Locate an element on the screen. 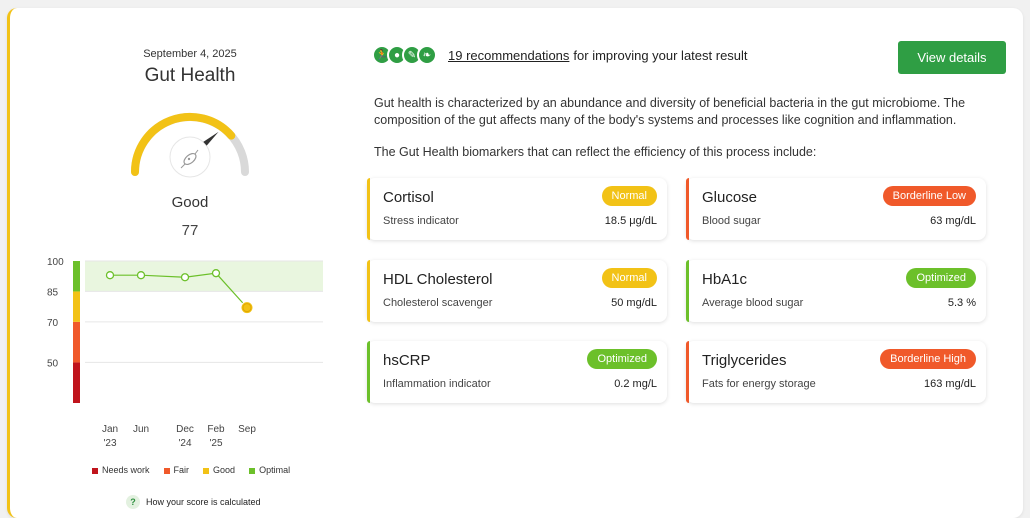  biomarker-value: 63 mg/dL is located at coordinates (953, 221).